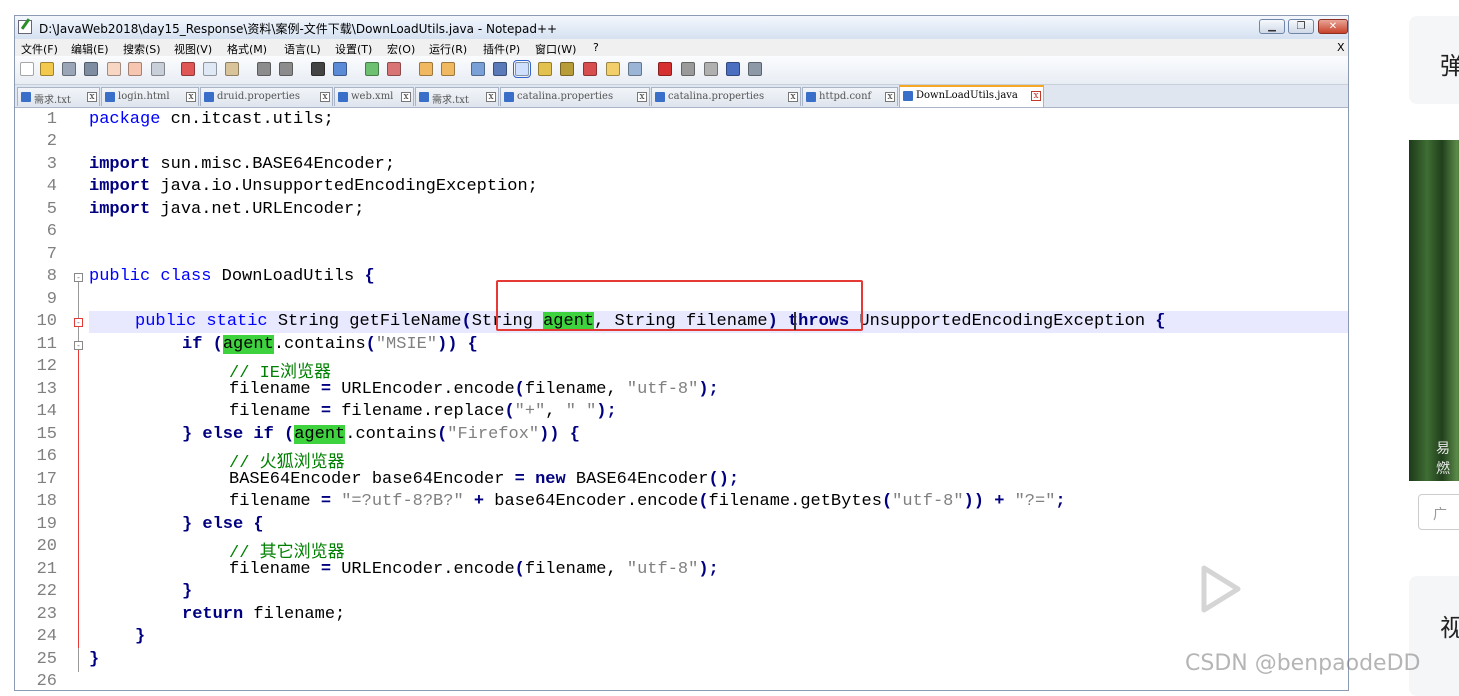  What do you see at coordinates (247, 119) in the screenshot?
I see `code-text: cn.itcast.utils;` at bounding box center [247, 119].